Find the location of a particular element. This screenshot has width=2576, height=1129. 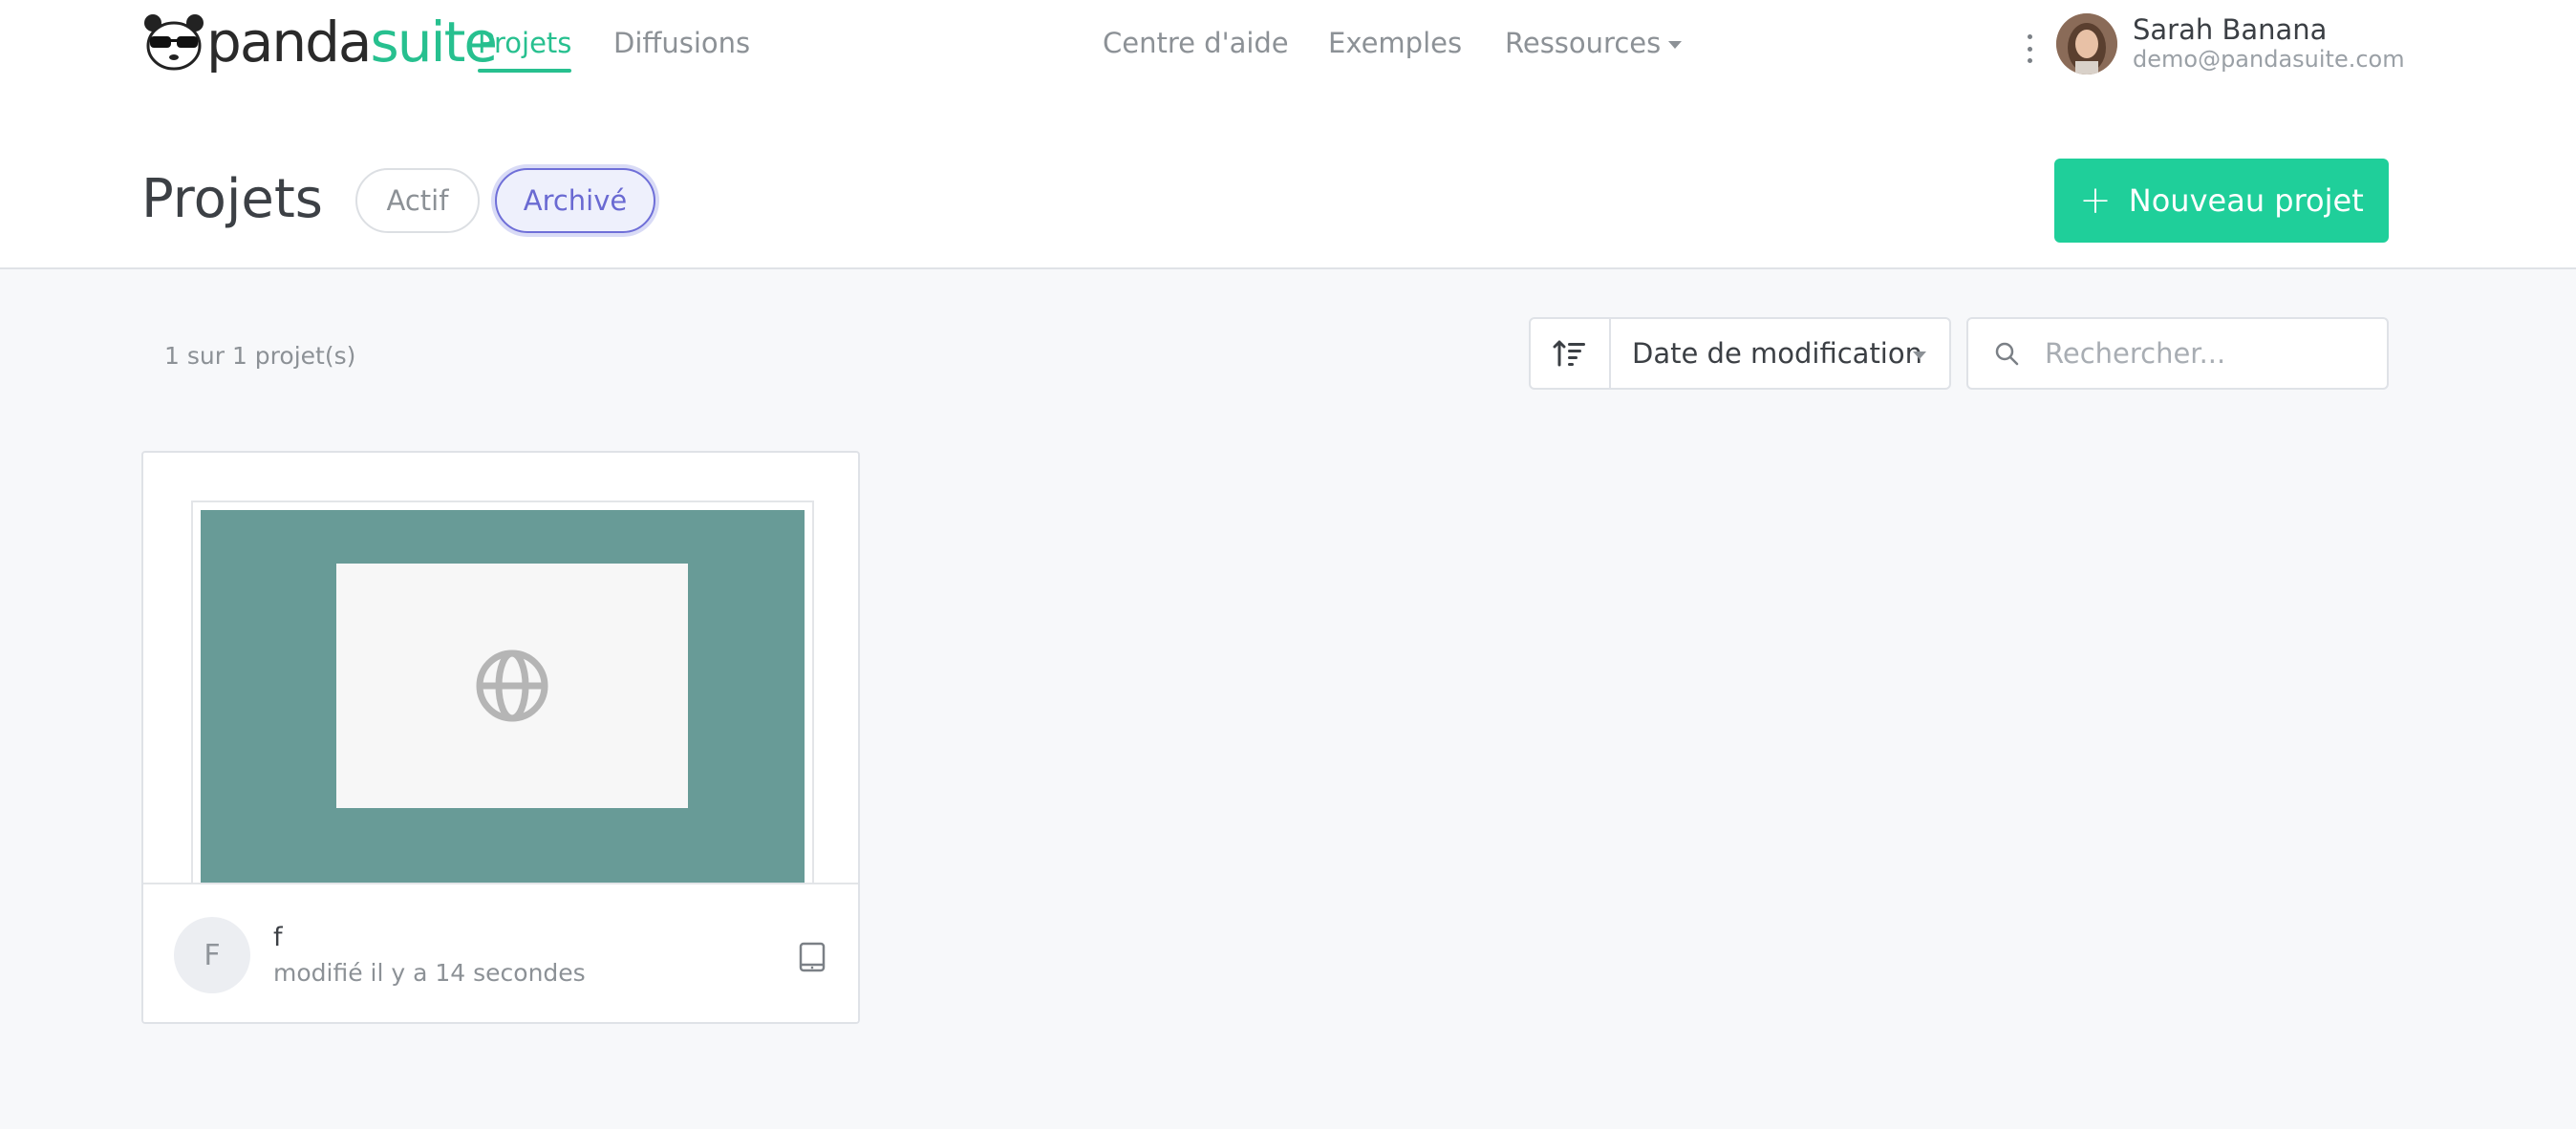

project-initial-avatar: F is located at coordinates (212, 955).